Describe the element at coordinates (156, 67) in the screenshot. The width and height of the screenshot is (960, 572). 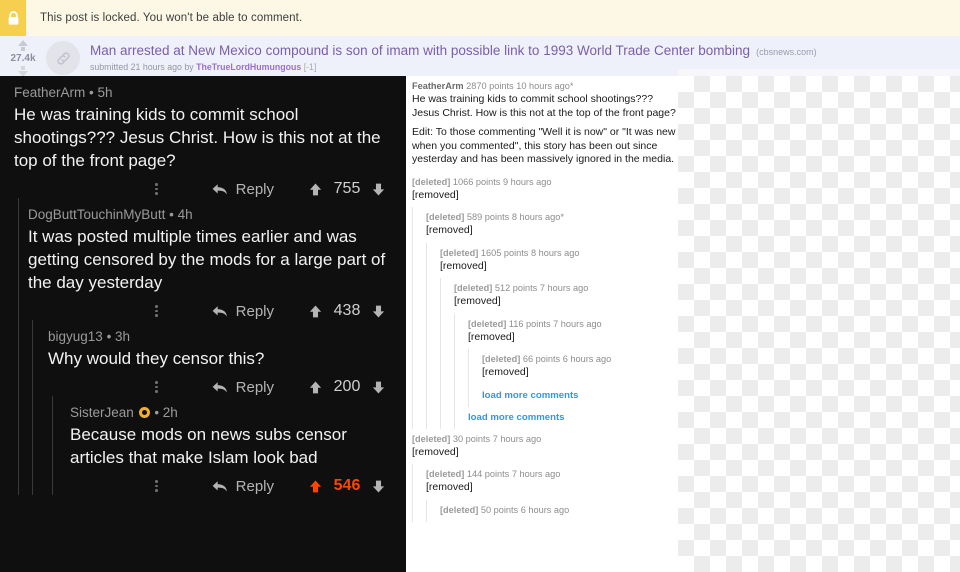
I see `post-submitted-time: 21 hours ago` at that location.